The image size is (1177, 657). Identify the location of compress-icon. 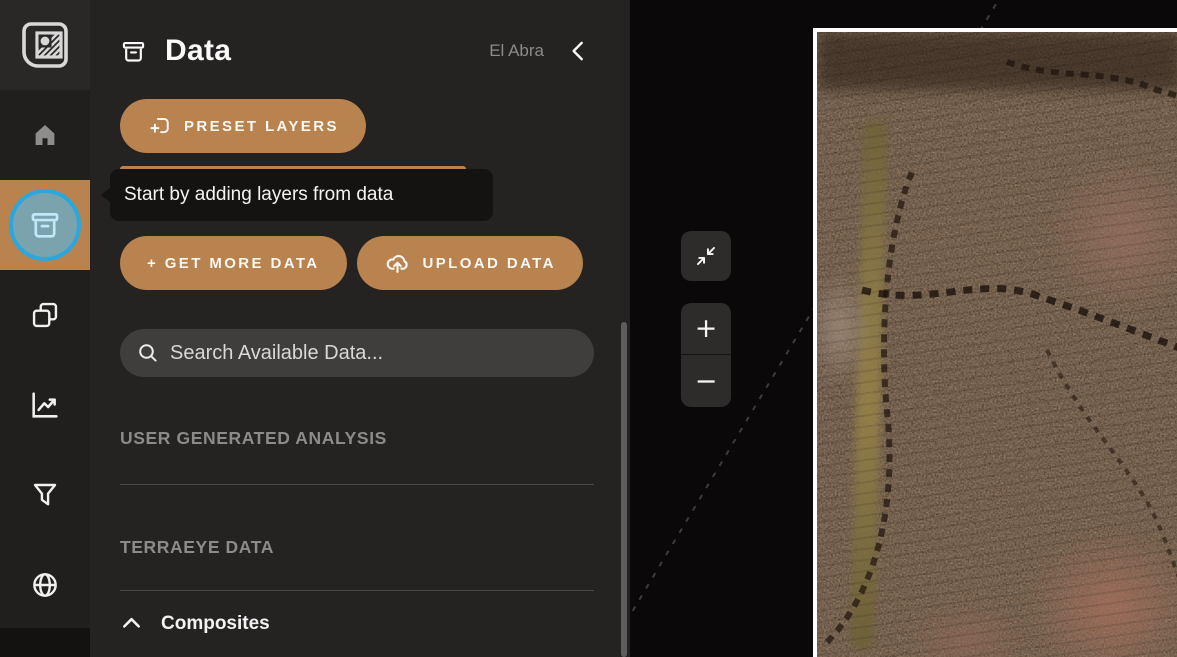
(706, 256).